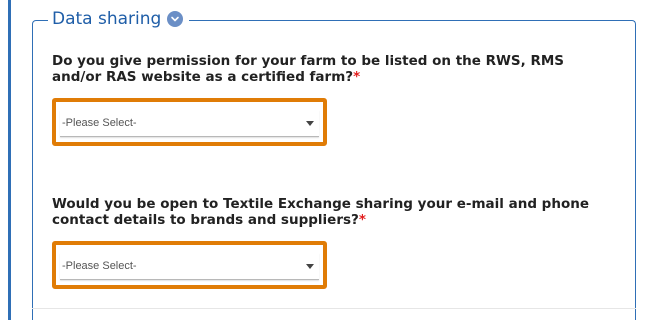 The image size is (645, 320). What do you see at coordinates (334, 308) in the screenshot?
I see `section-divider` at bounding box center [334, 308].